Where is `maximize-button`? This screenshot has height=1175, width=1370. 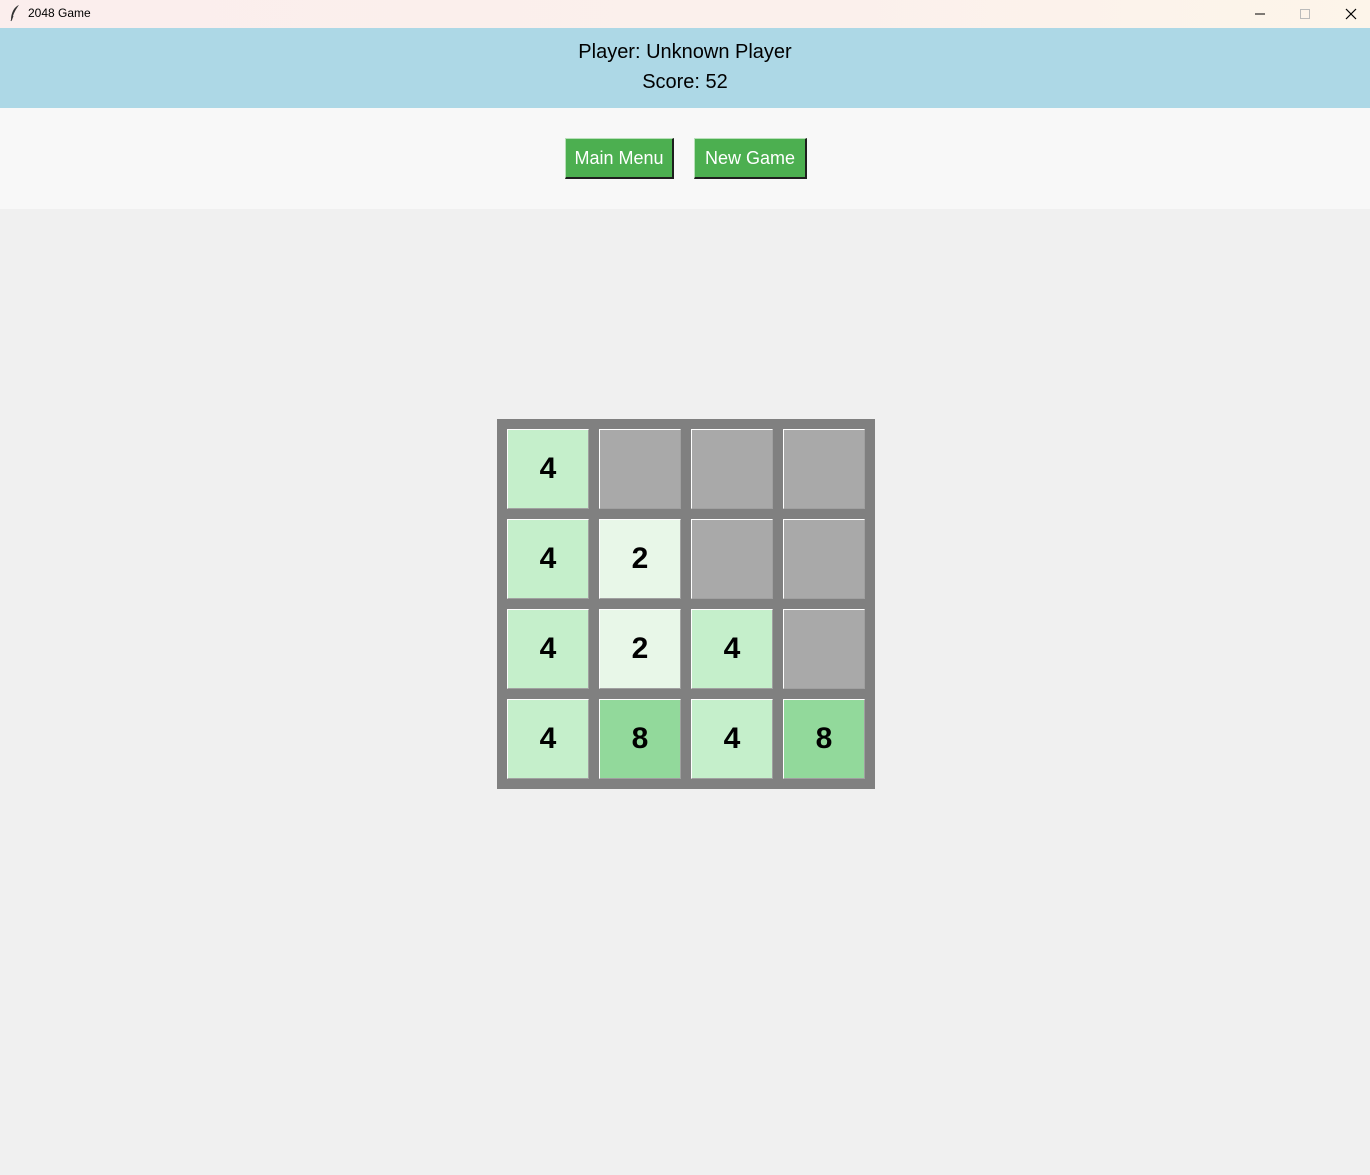 maximize-button is located at coordinates (1305, 14).